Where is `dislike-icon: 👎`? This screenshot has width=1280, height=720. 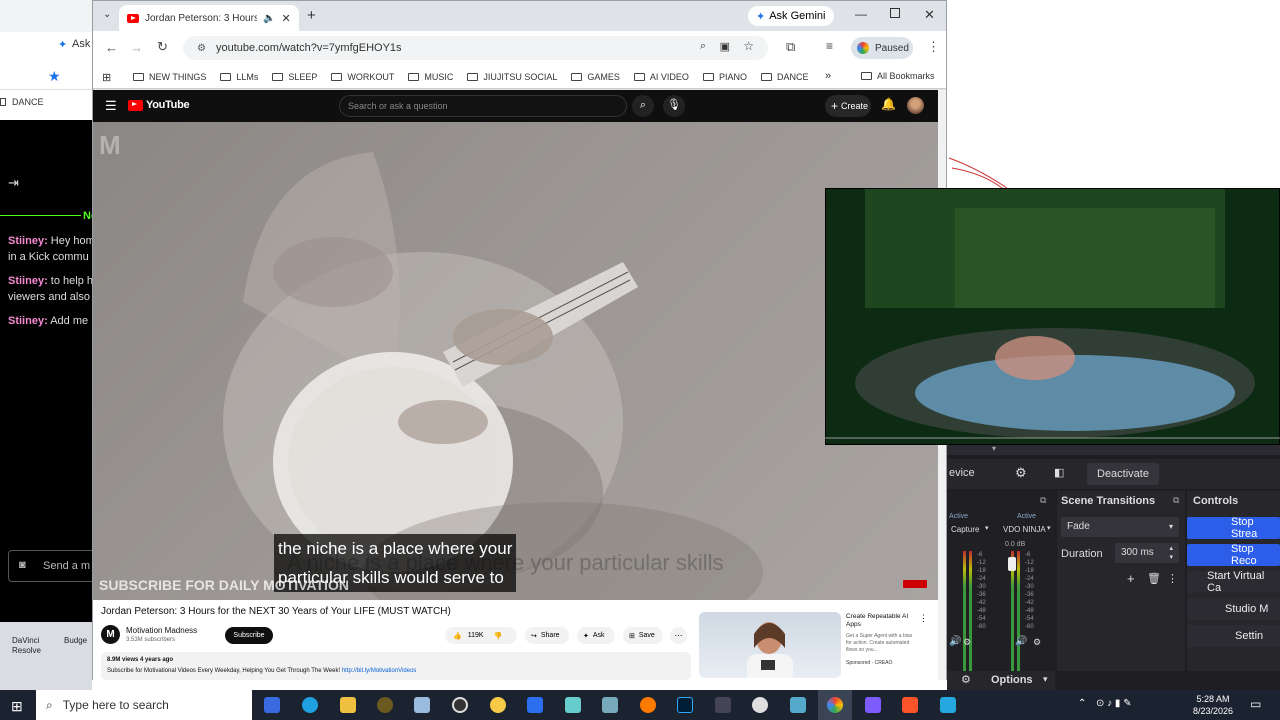
dislike-icon: 👎 is located at coordinates (498, 636).